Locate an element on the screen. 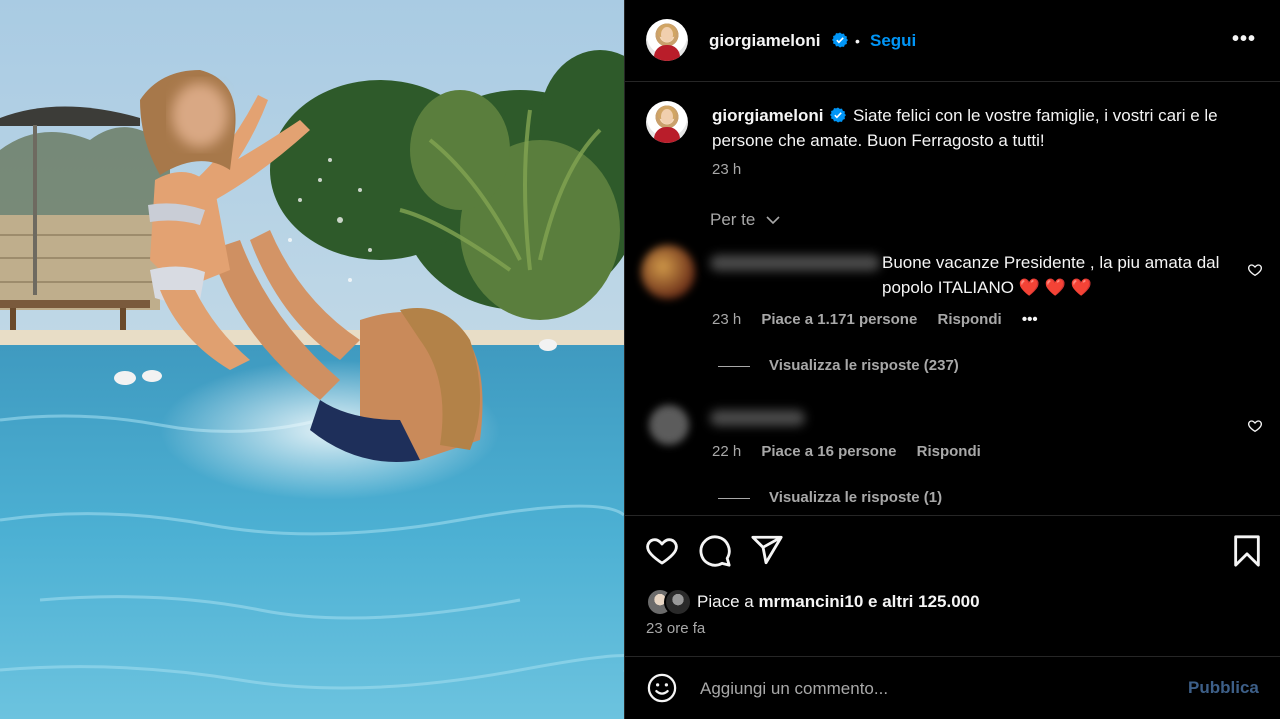 The width and height of the screenshot is (1280, 719). author-username: giorgiameloni is located at coordinates (764, 41).